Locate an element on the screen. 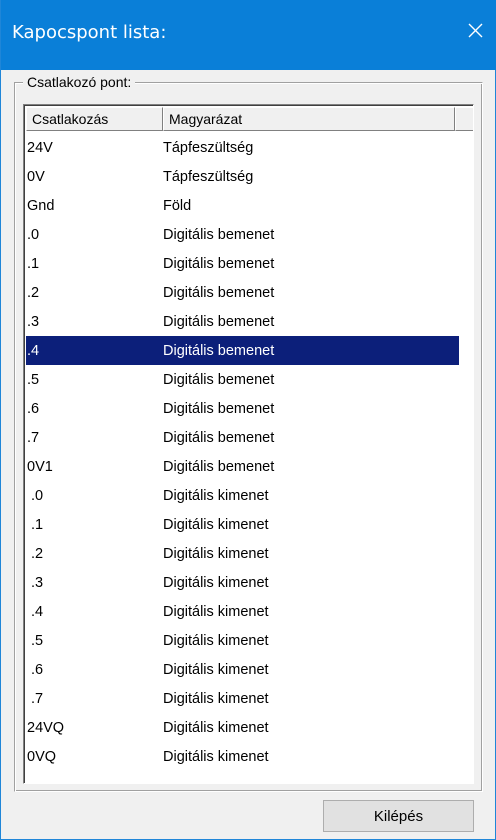  list-item: .5 Digitális kimenet is located at coordinates (249, 640).